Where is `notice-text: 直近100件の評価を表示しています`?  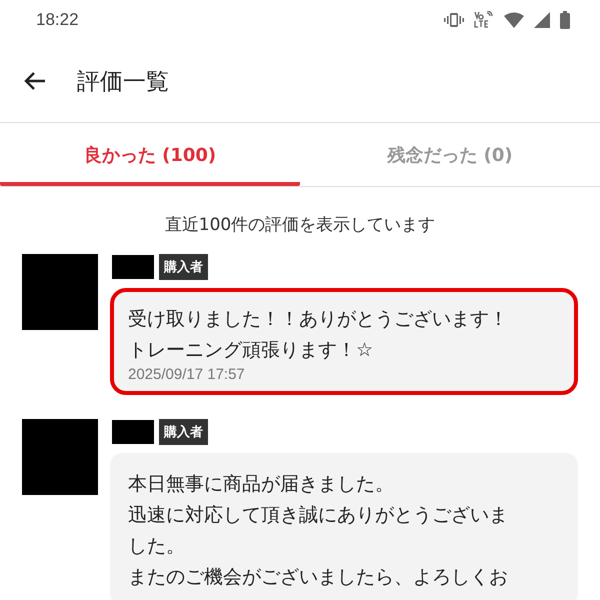
notice-text: 直近100件の評価を表示しています is located at coordinates (300, 225).